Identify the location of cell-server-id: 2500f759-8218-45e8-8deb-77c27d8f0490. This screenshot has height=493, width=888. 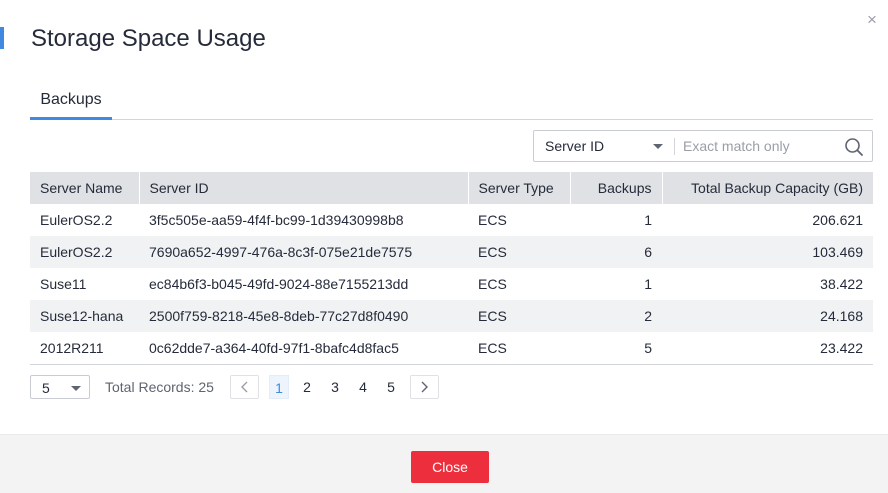
(303, 316).